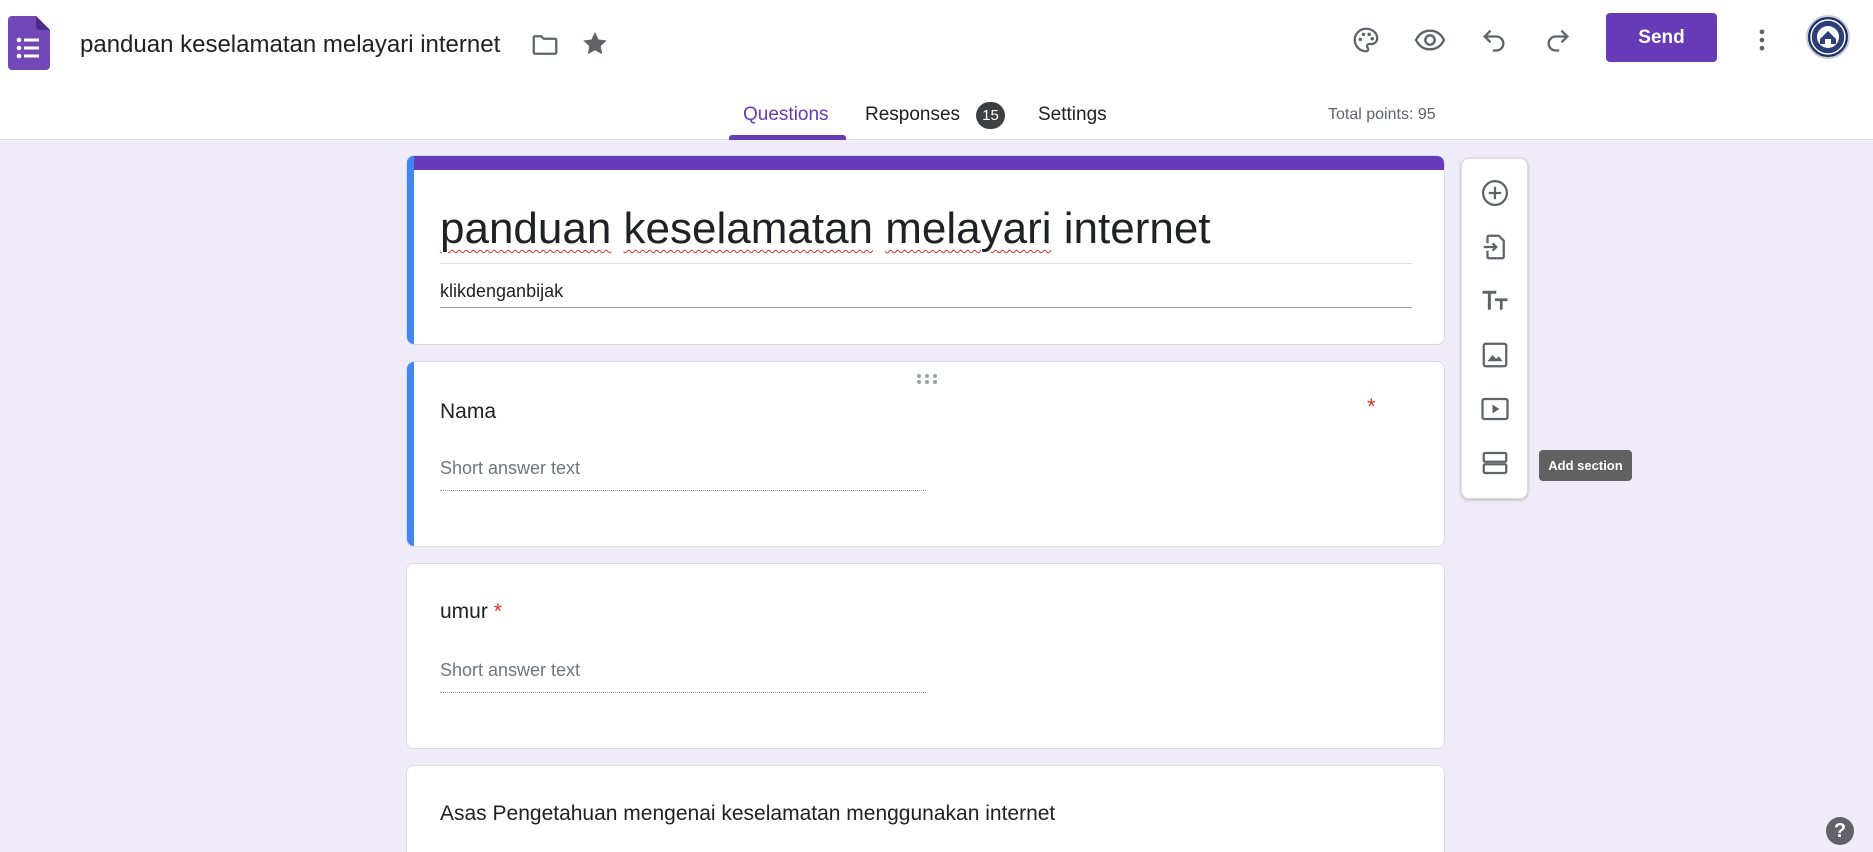 This screenshot has height=852, width=1873. I want to click on send-button: Send, so click(1661, 37).